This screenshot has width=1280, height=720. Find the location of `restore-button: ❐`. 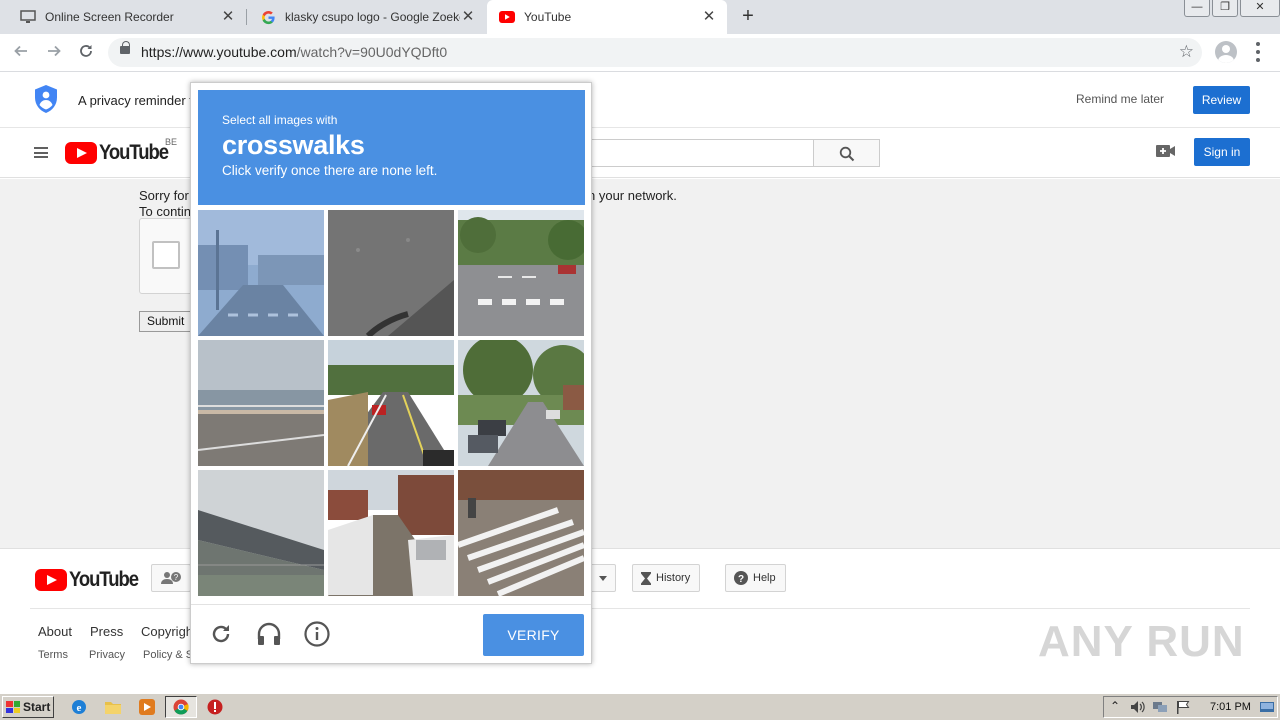

restore-button: ❐ is located at coordinates (1225, 8).